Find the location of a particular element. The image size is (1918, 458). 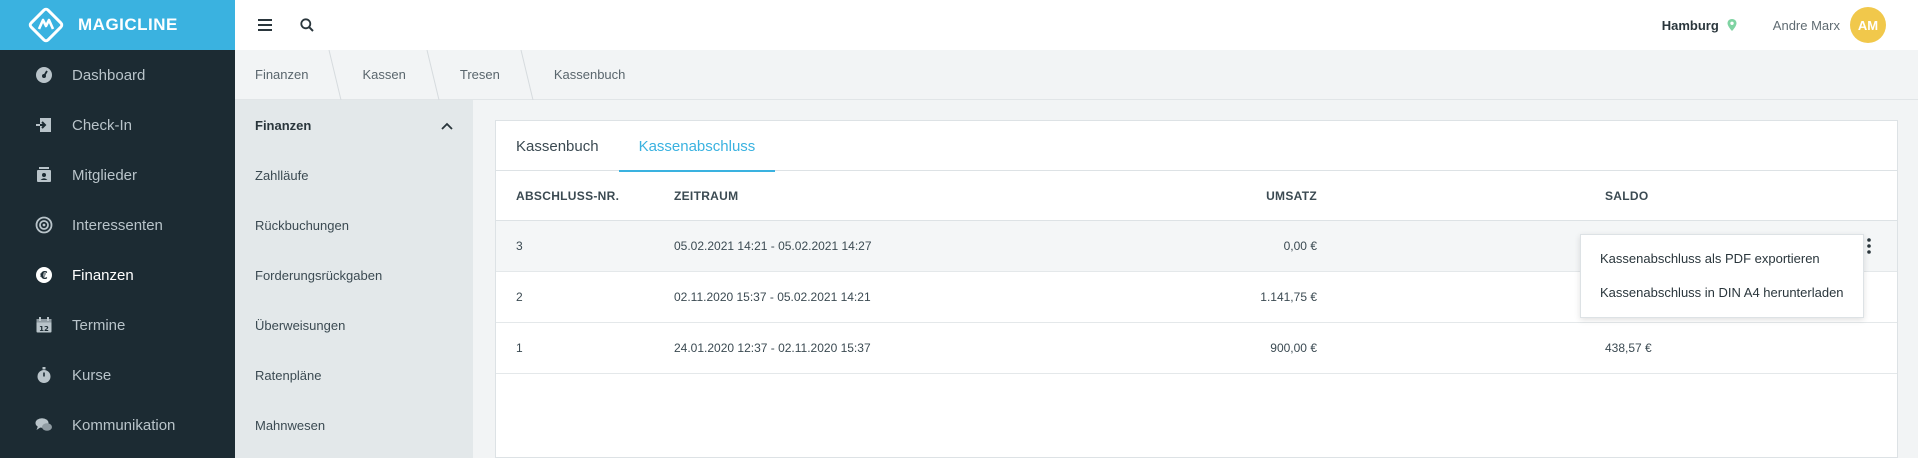

tab-kassenabschluss: Kassenabschluss is located at coordinates (697, 146).